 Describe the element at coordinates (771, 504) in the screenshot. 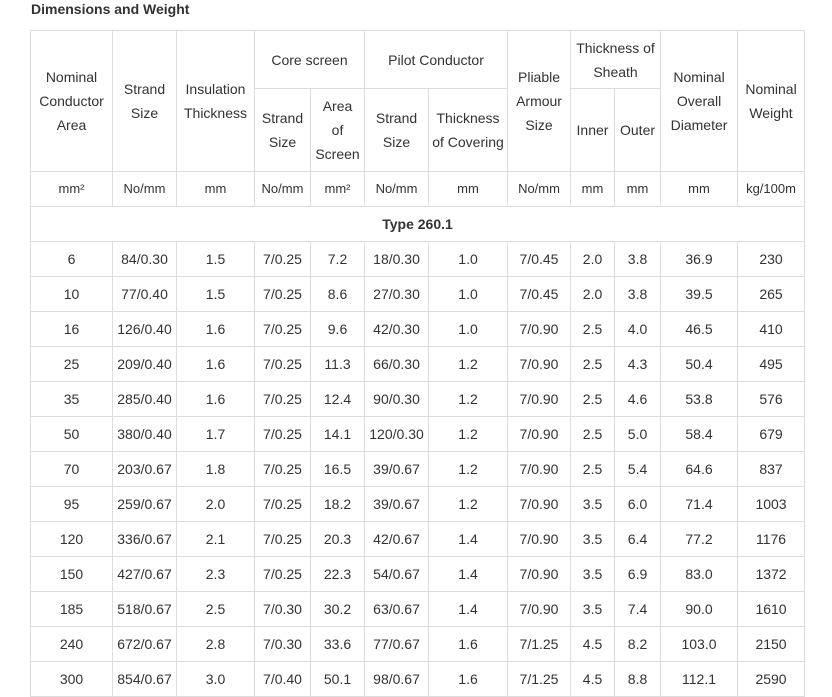

I see `table-cell: 1003` at that location.